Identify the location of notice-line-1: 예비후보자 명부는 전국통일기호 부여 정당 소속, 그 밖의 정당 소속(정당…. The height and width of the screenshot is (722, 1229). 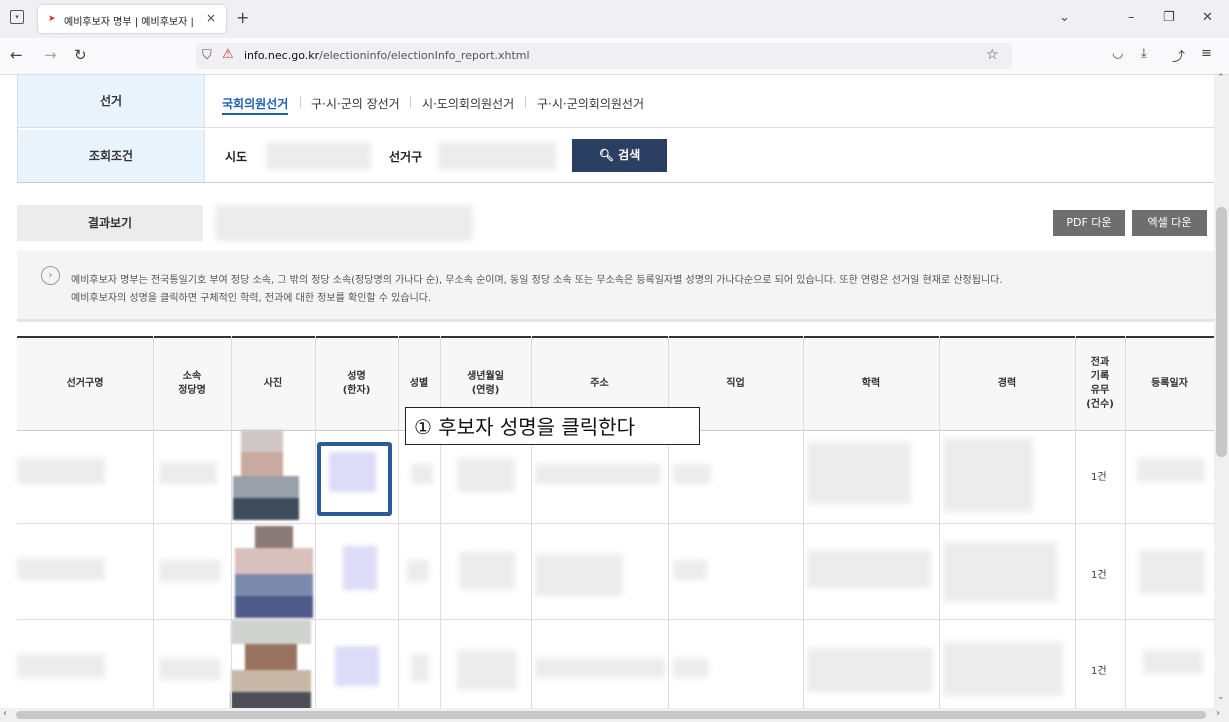
(537, 280).